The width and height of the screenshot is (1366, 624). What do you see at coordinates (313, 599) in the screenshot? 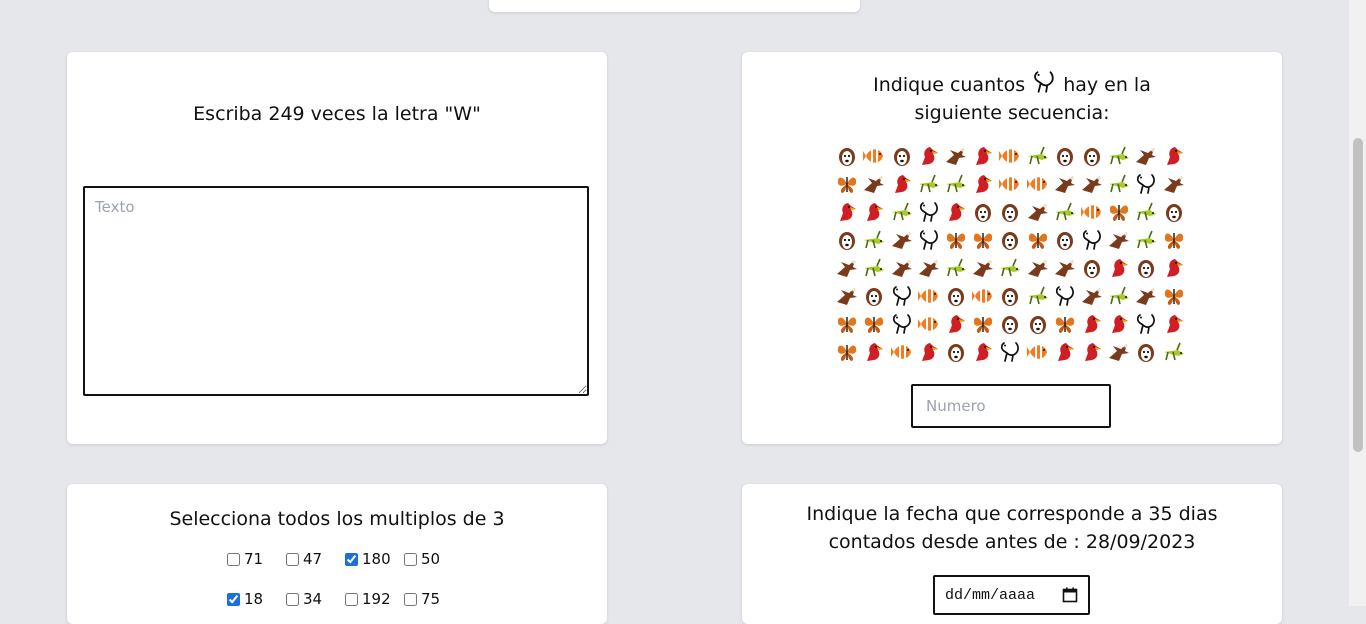
I see `multiple-option-label: 34` at bounding box center [313, 599].